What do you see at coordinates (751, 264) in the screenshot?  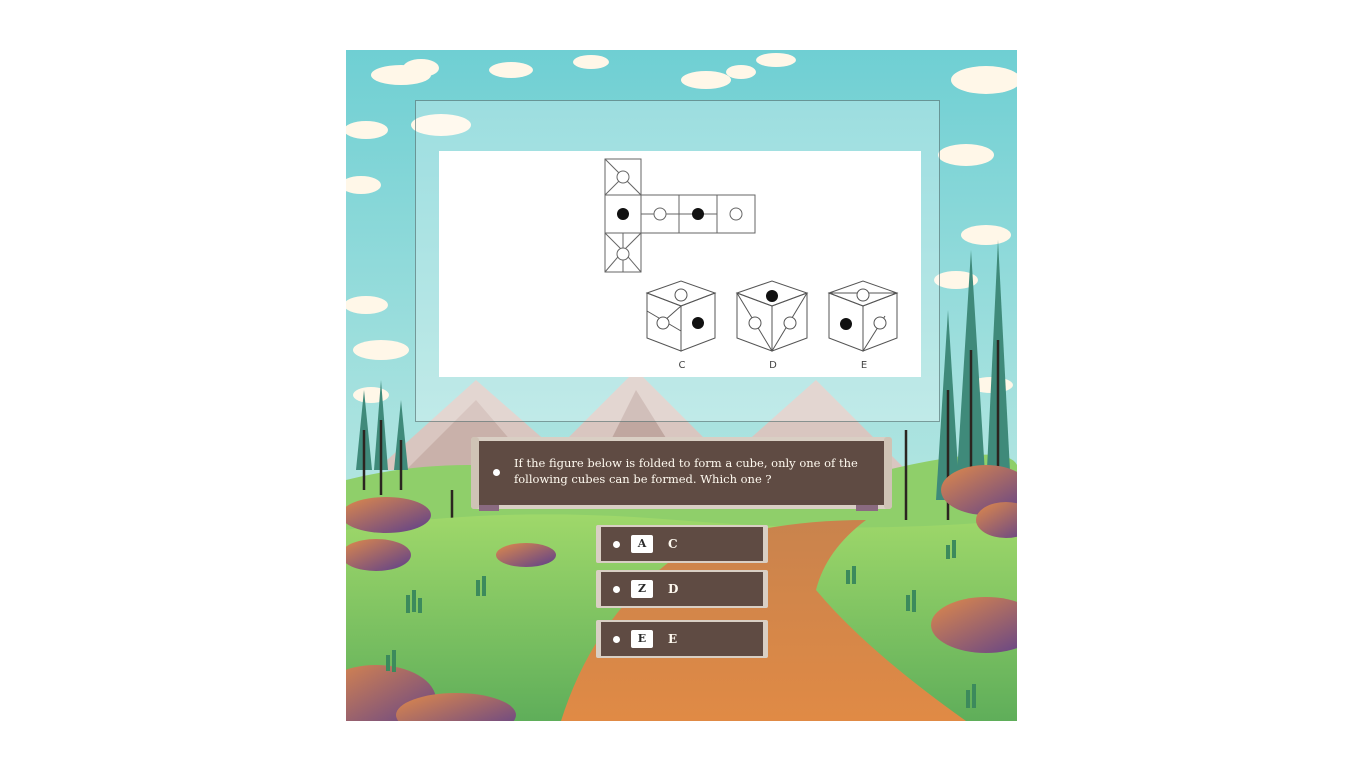 I see `cube-net-diagram: C D E` at bounding box center [751, 264].